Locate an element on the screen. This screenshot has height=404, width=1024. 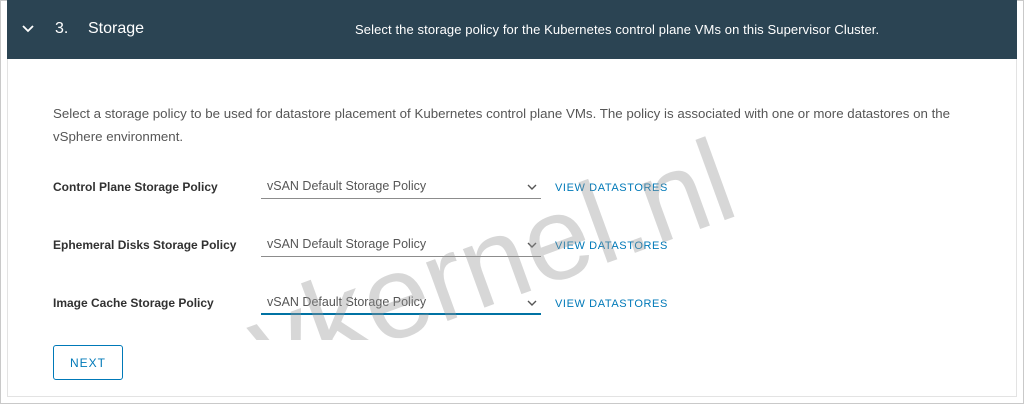
image-cache-policy-label: Image Cache Storage Policy is located at coordinates (133, 303).